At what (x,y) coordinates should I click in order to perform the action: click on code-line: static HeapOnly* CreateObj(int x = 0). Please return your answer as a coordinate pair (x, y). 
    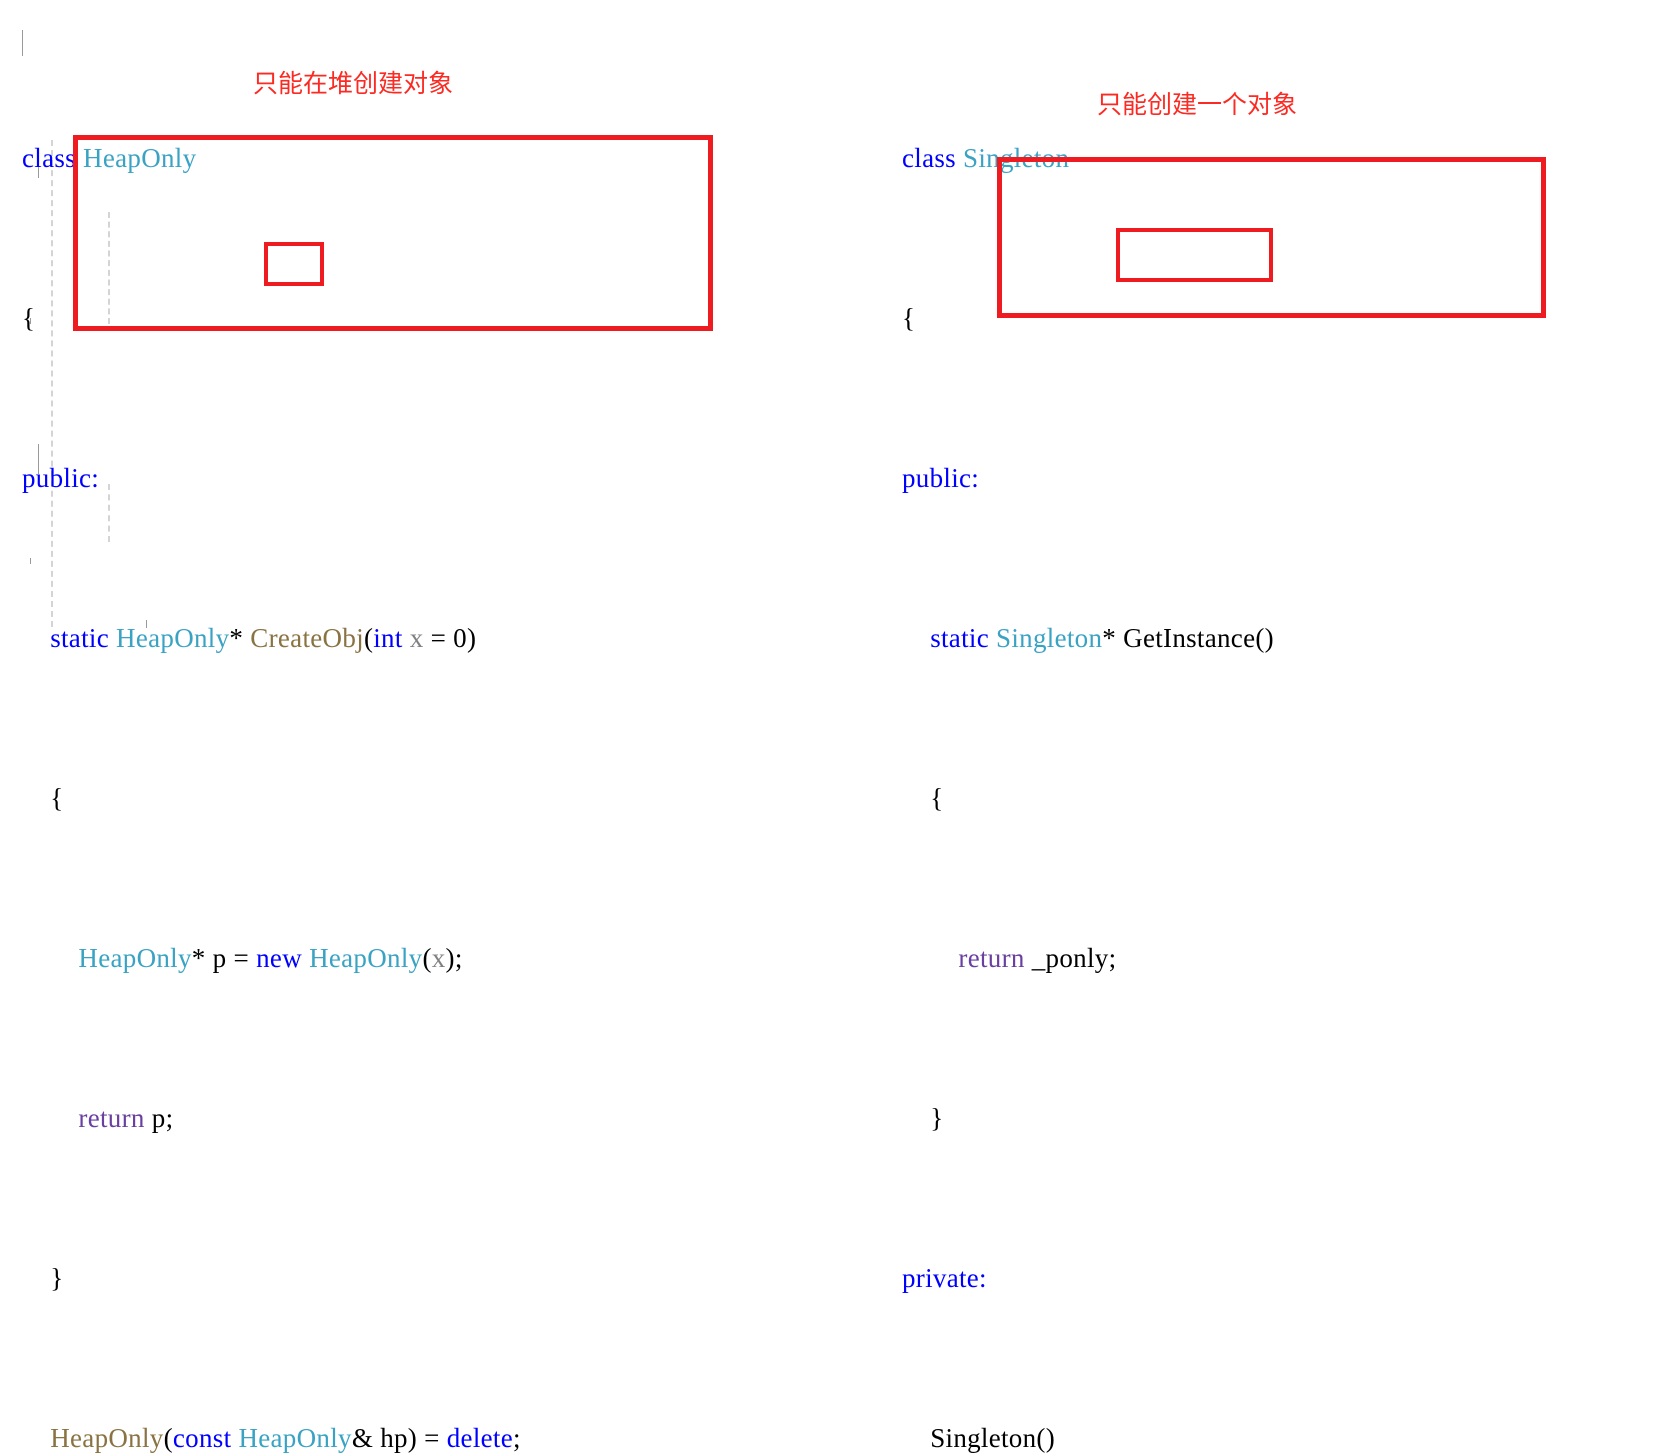
    Looking at the image, I should click on (339, 638).